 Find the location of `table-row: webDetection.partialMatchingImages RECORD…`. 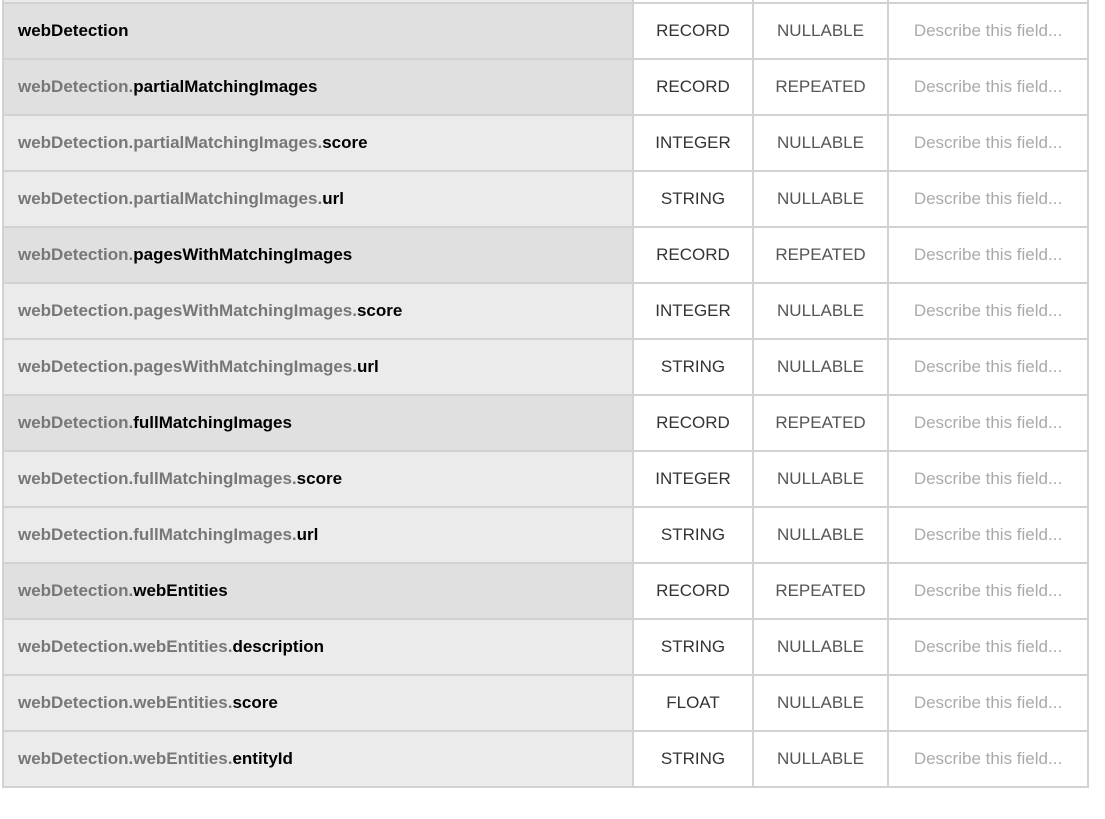

table-row: webDetection.partialMatchingImages RECORD… is located at coordinates (545, 87).